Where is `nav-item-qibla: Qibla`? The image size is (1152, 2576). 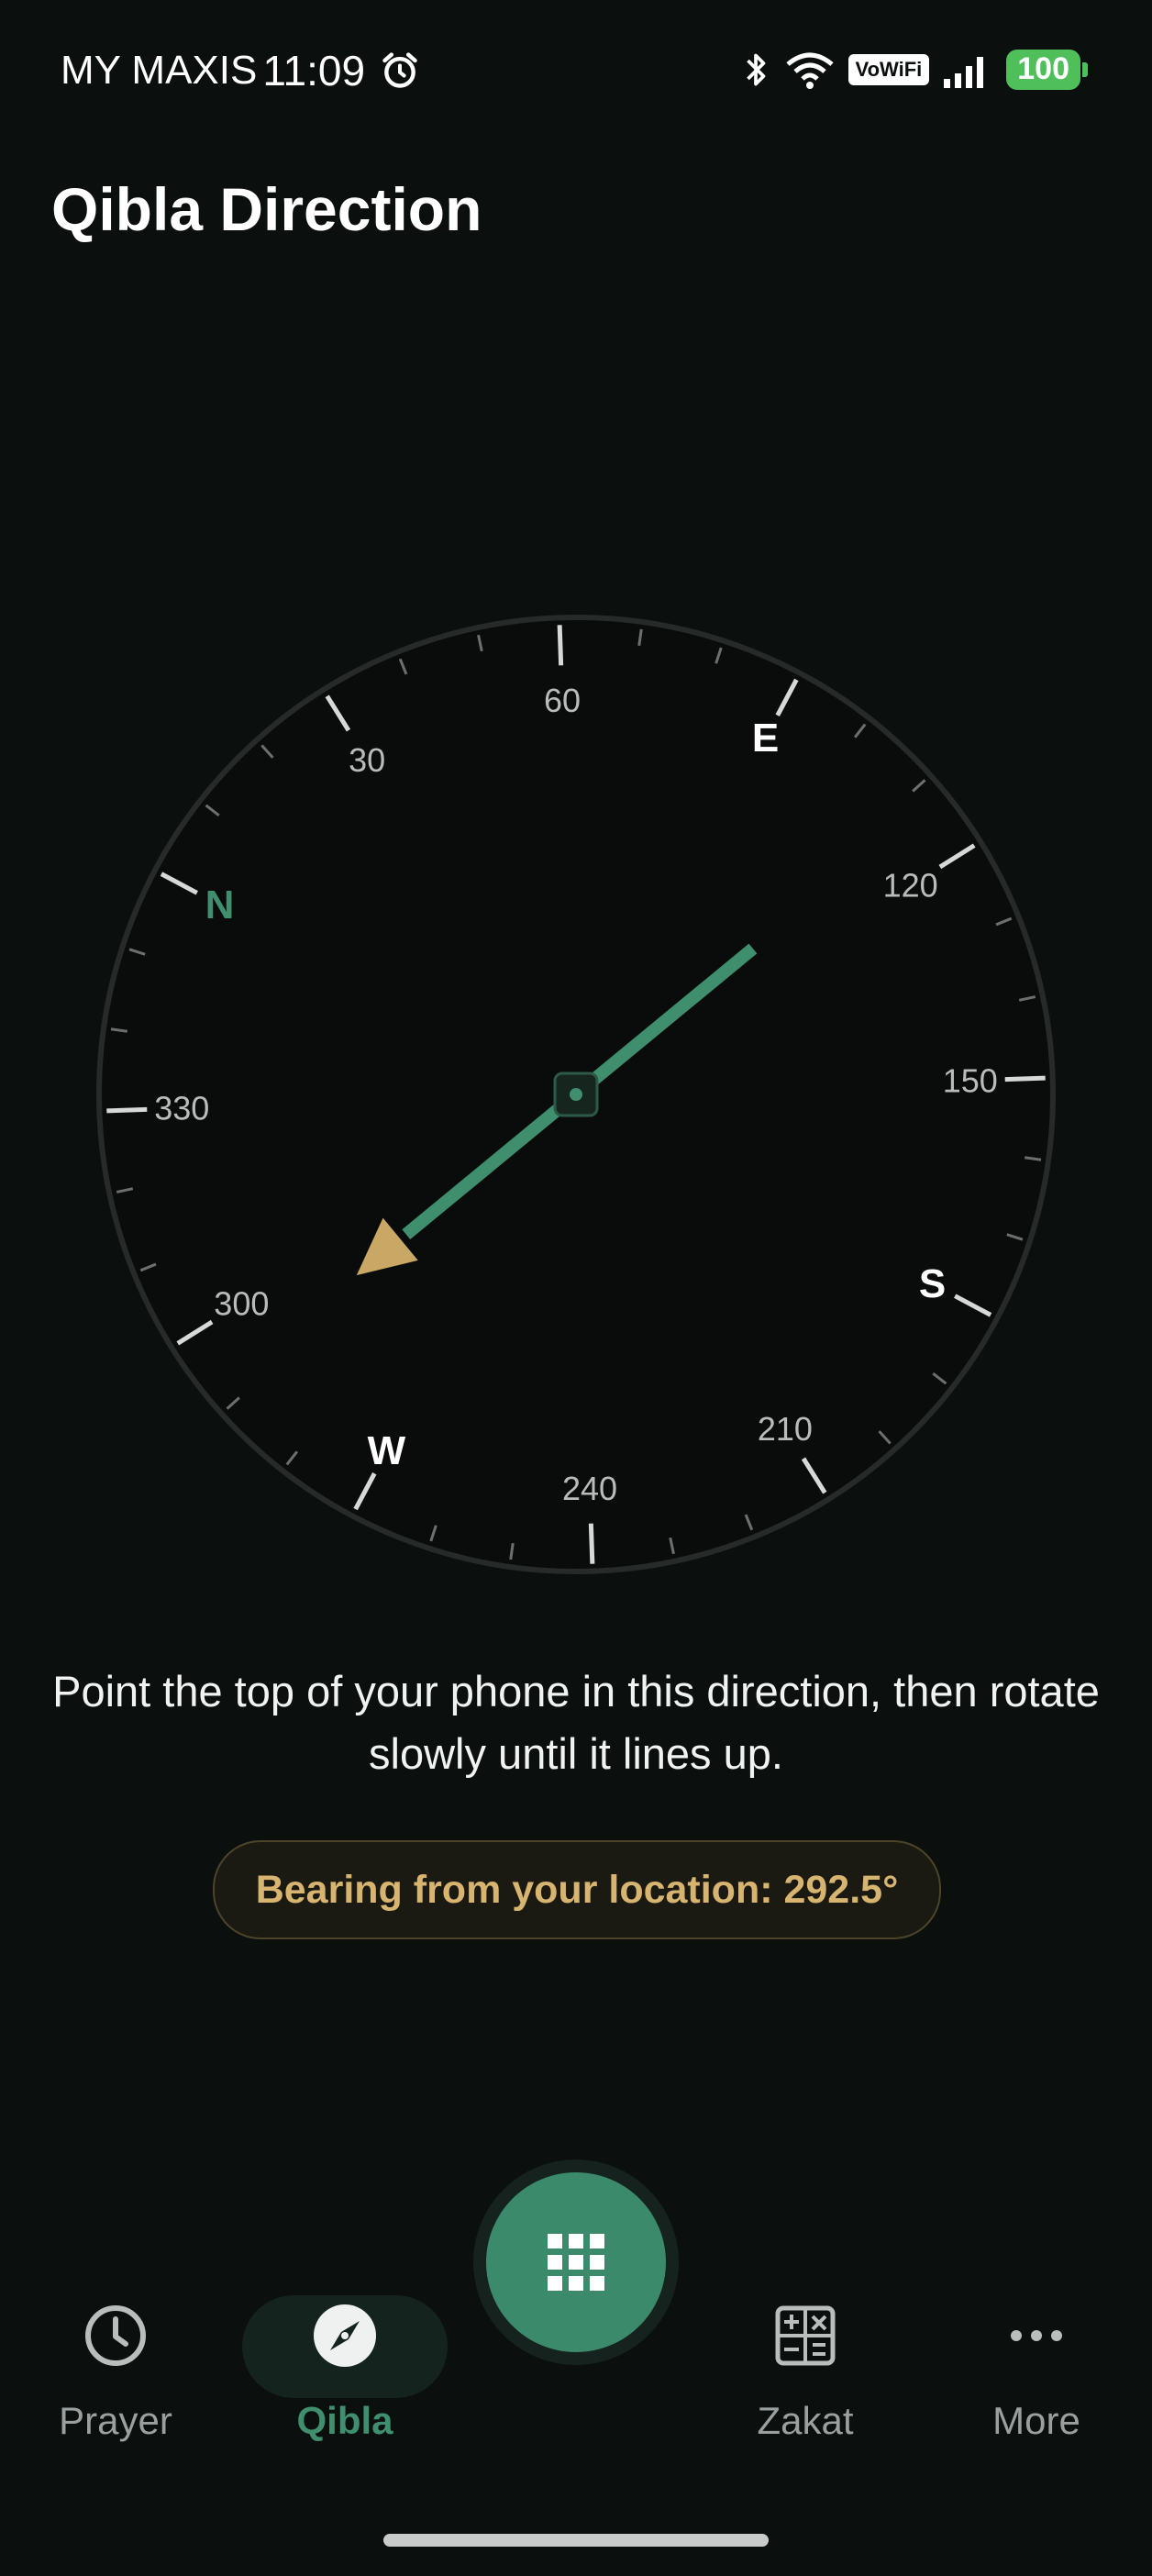 nav-item-qibla: Qibla is located at coordinates (345, 2385).